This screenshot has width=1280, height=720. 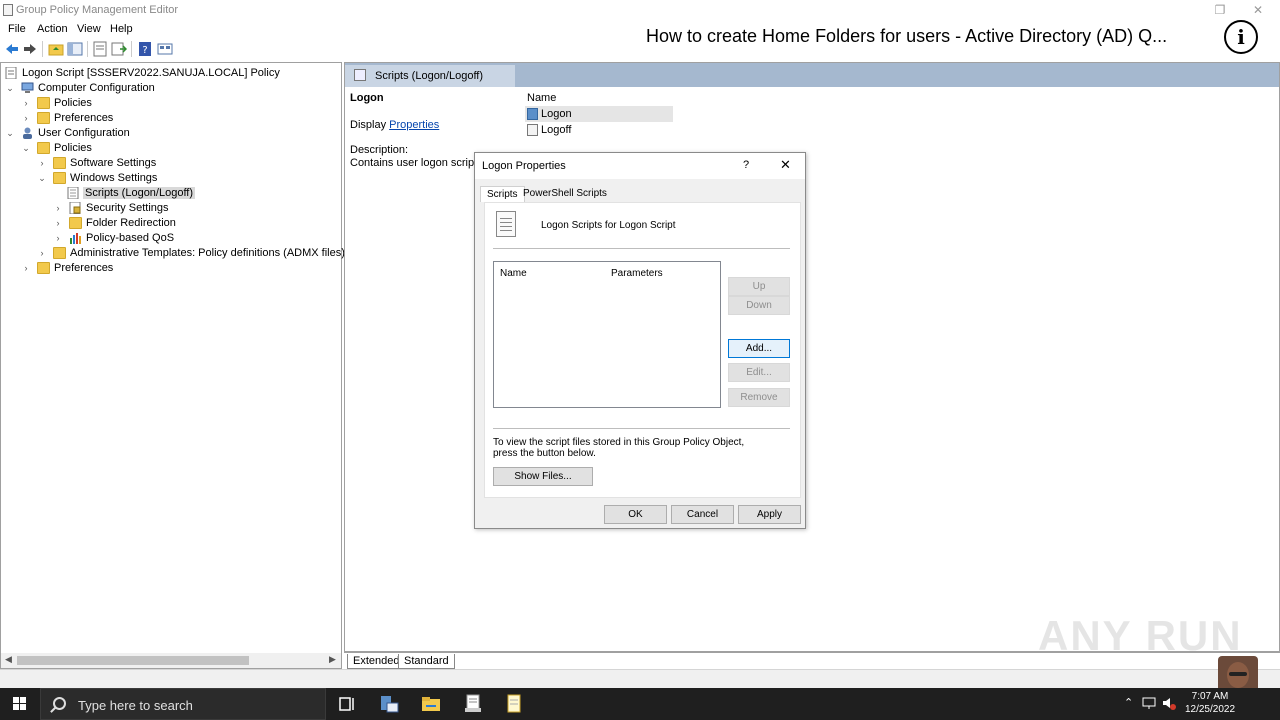 What do you see at coordinates (812, 75) in the screenshot?
I see `details-header: Scripts (Logon/Logoff)` at bounding box center [812, 75].